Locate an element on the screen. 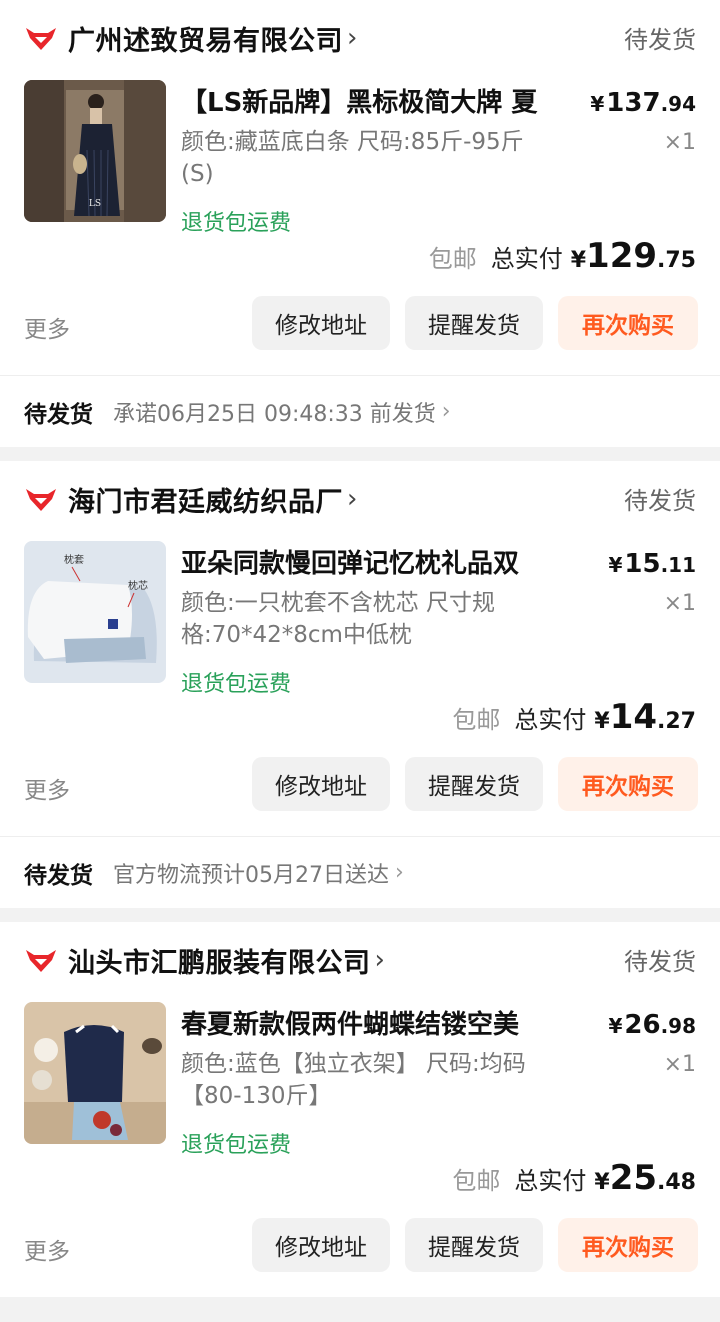 Image resolution: width=720 pixels, height=1322 pixels. shop-link: 海门市君廷威纺织品厂 › is located at coordinates (190, 499).